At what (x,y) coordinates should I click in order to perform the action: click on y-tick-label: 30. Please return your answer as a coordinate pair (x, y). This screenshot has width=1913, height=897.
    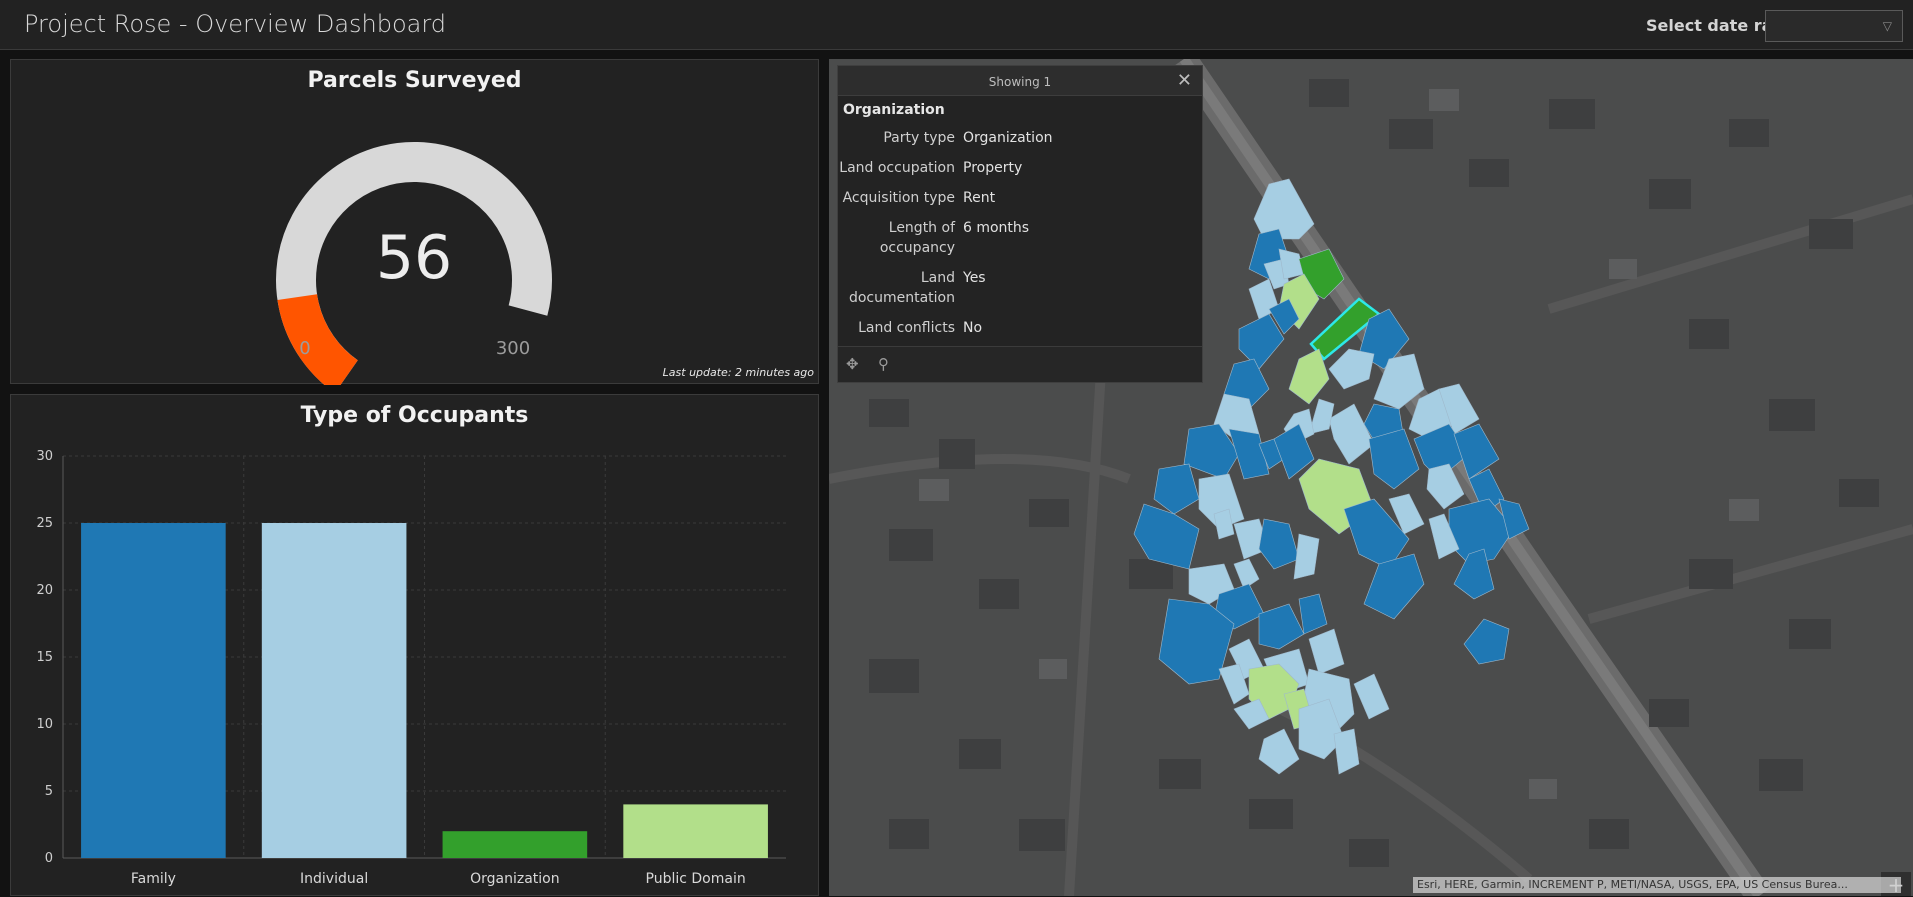
    Looking at the image, I should click on (44, 456).